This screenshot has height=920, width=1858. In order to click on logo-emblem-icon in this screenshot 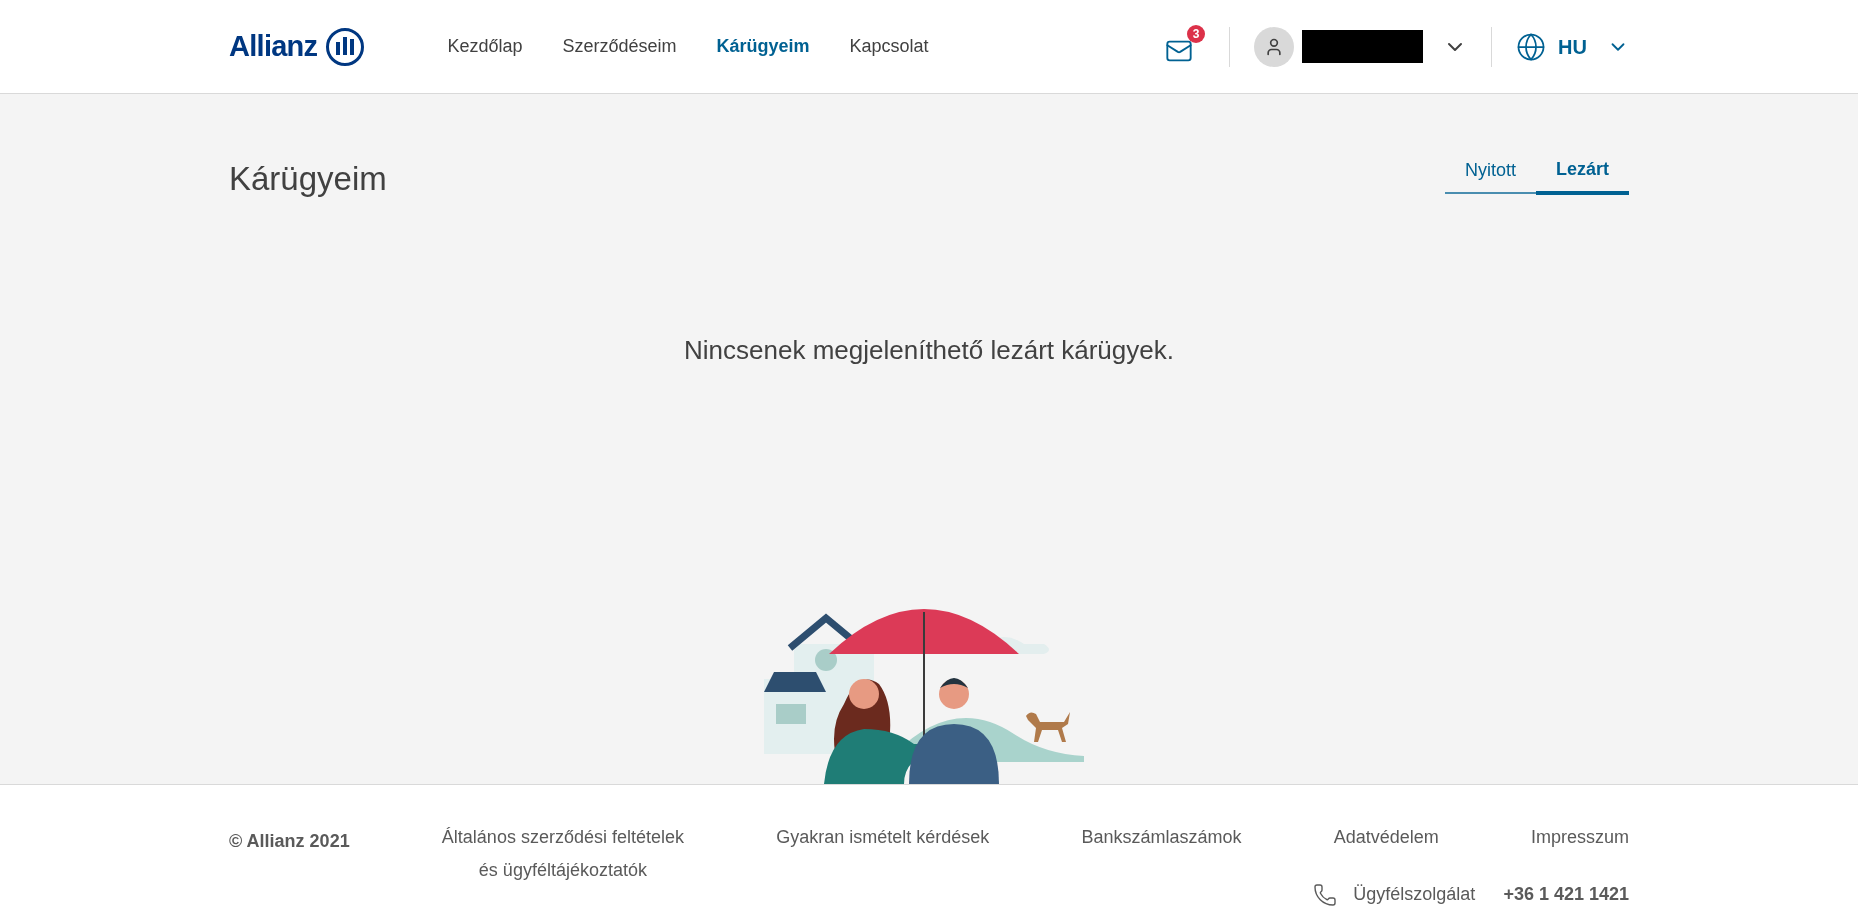, I will do `click(345, 46)`.